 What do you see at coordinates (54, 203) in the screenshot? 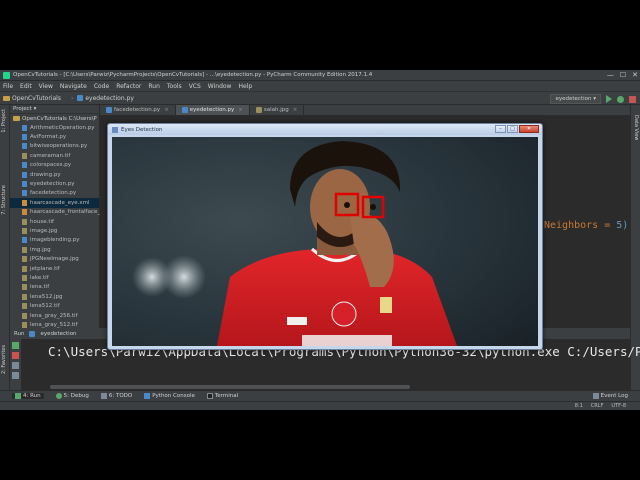
I see `tree-item: haarcascade_eye.xml` at bounding box center [54, 203].